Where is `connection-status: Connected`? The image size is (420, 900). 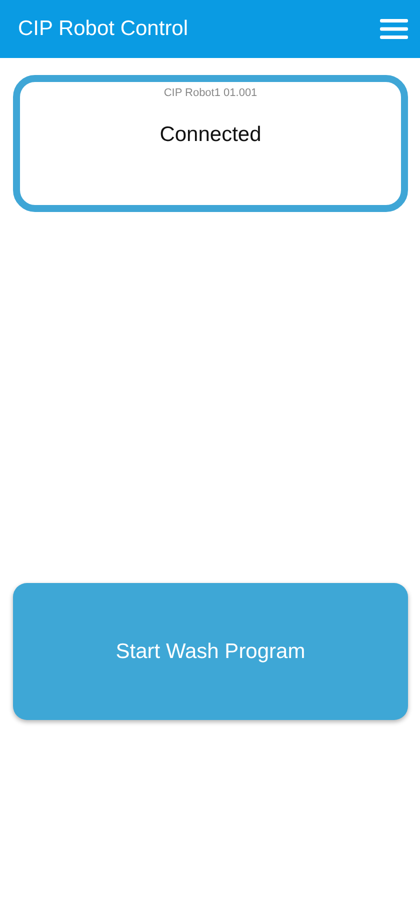
connection-status: Connected is located at coordinates (211, 135).